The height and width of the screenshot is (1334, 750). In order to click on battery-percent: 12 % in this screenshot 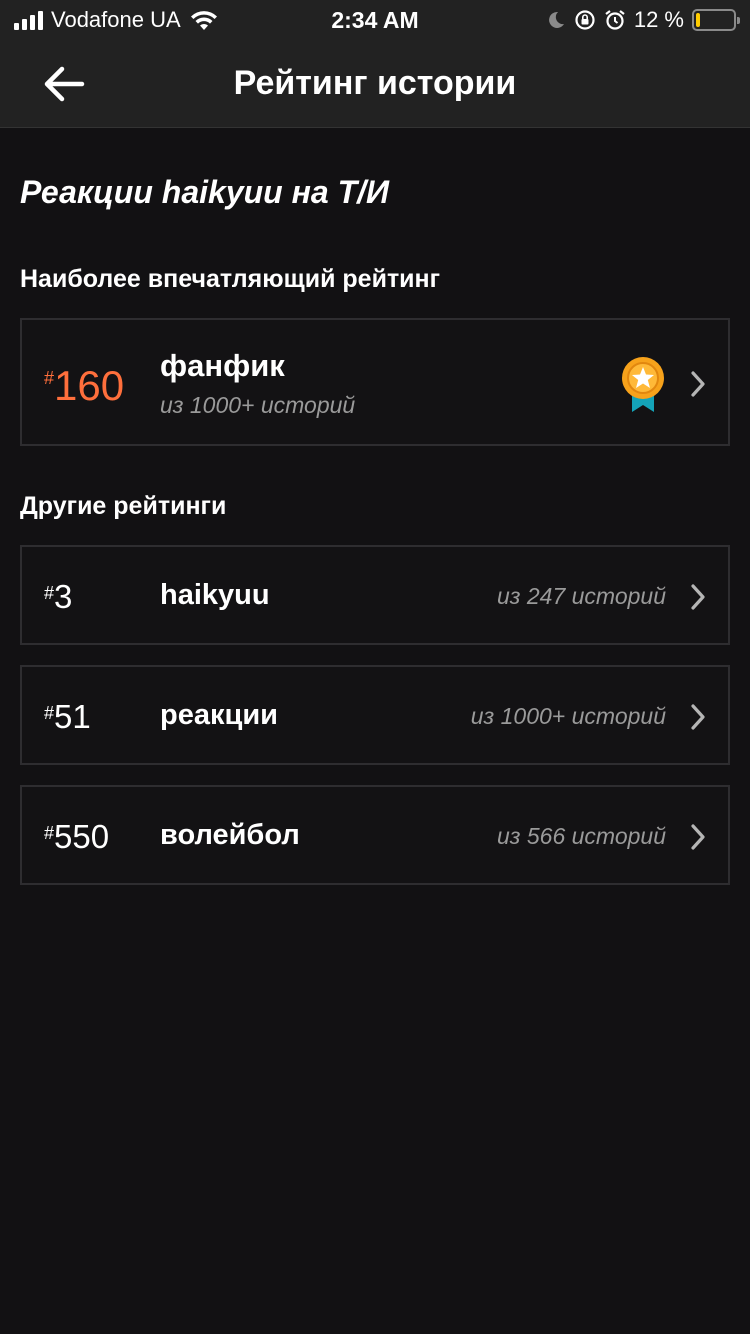, I will do `click(658, 19)`.